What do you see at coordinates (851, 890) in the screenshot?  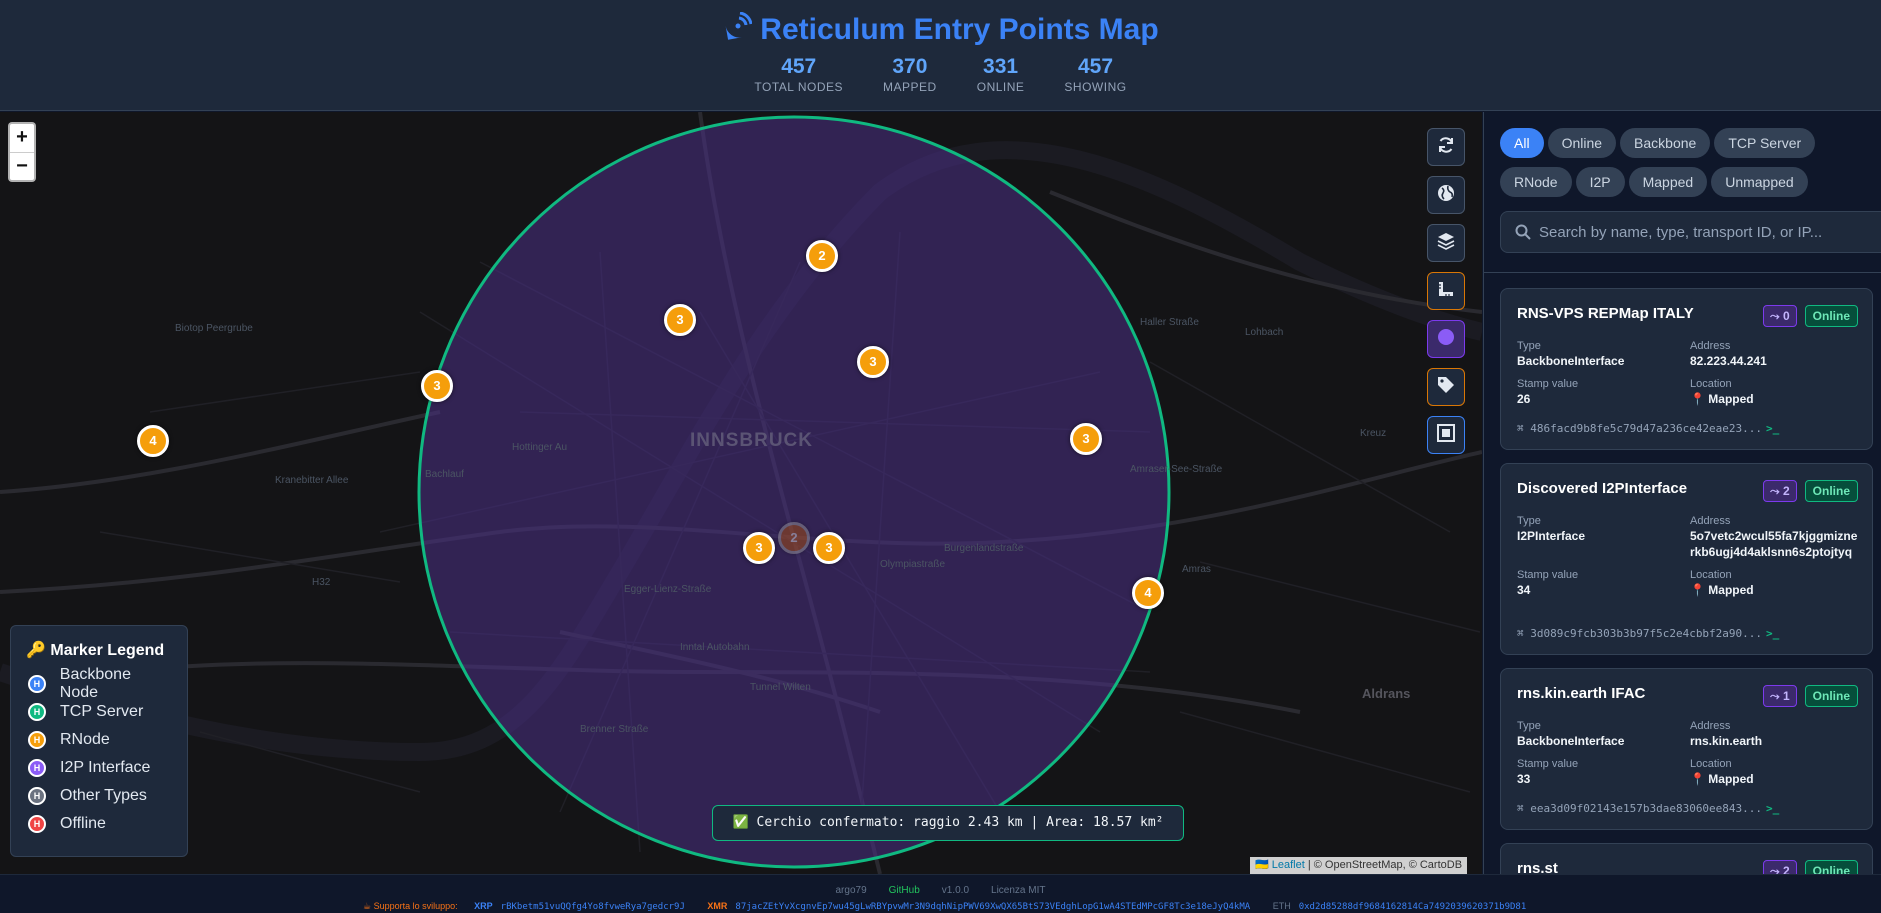 I see `footer-author: argo79` at bounding box center [851, 890].